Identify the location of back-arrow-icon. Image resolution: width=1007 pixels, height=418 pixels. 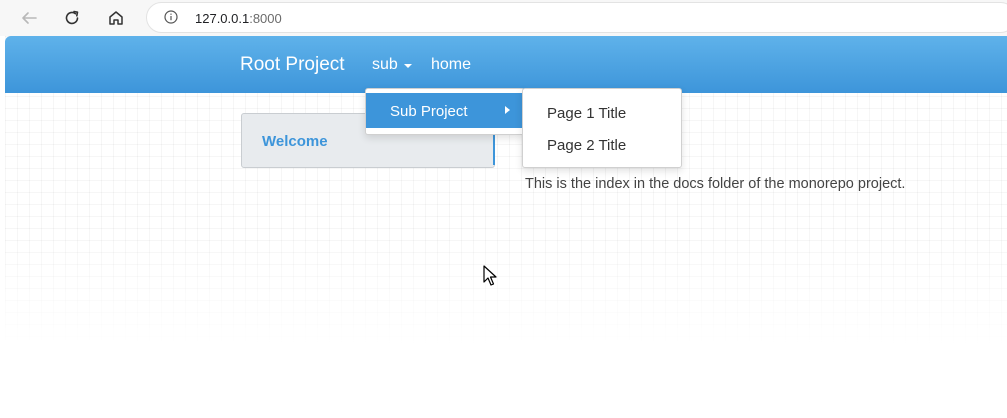
(29, 18).